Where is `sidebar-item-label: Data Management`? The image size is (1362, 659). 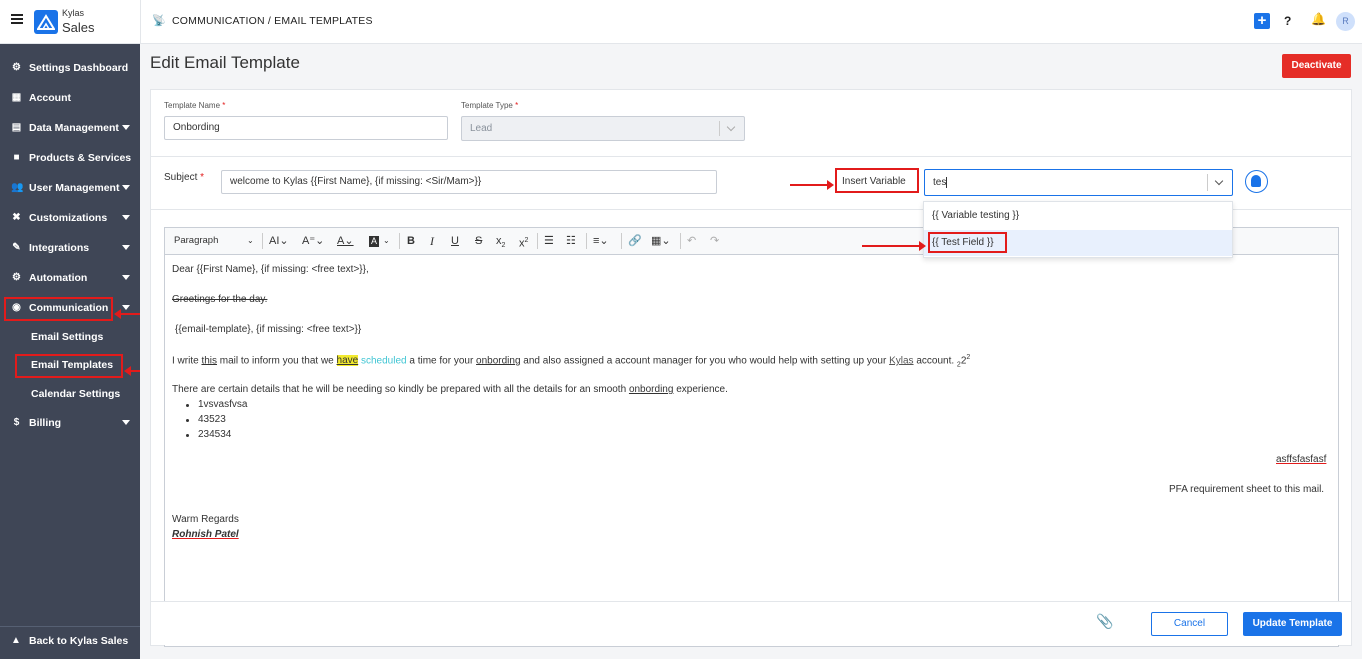 sidebar-item-label: Data Management is located at coordinates (74, 128).